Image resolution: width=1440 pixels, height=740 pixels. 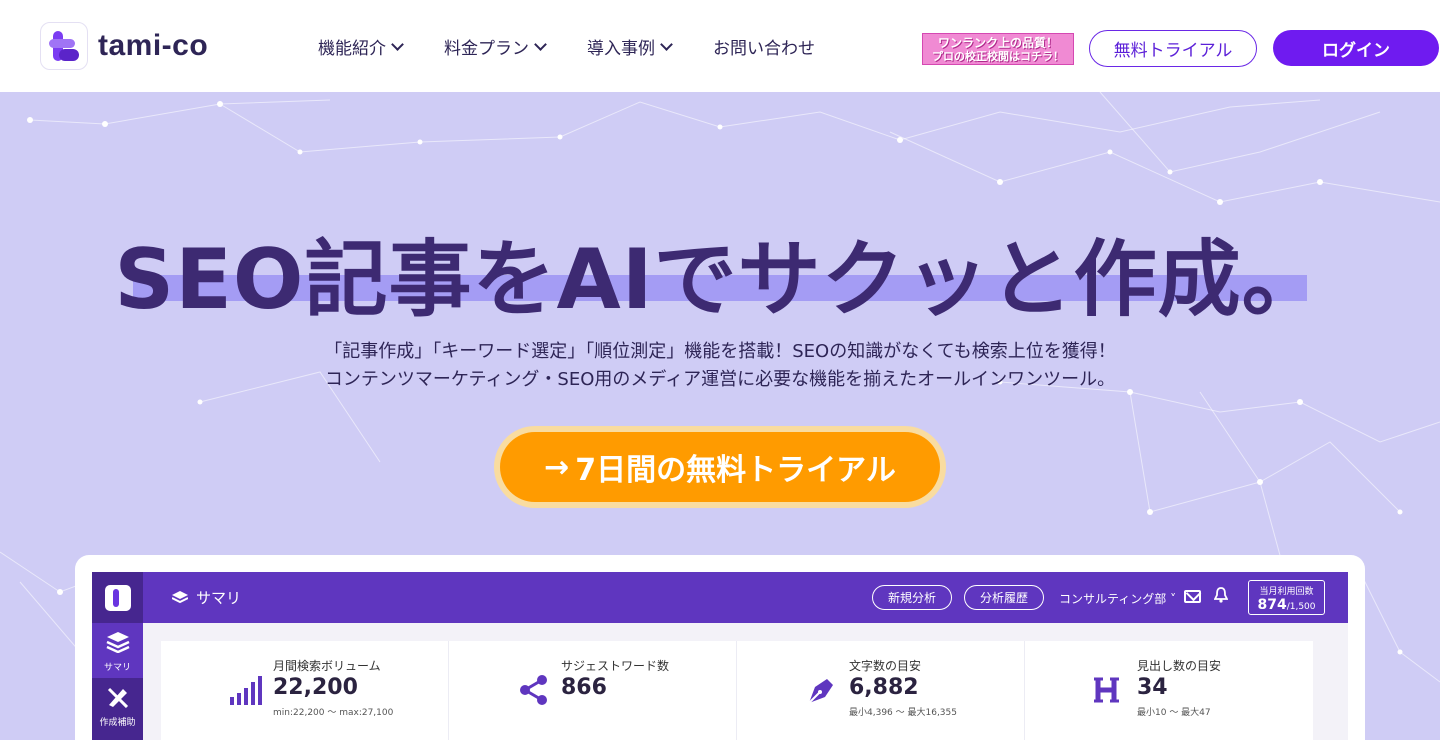 I want to click on nav-item-label: 導入事例, so click(x=621, y=49).